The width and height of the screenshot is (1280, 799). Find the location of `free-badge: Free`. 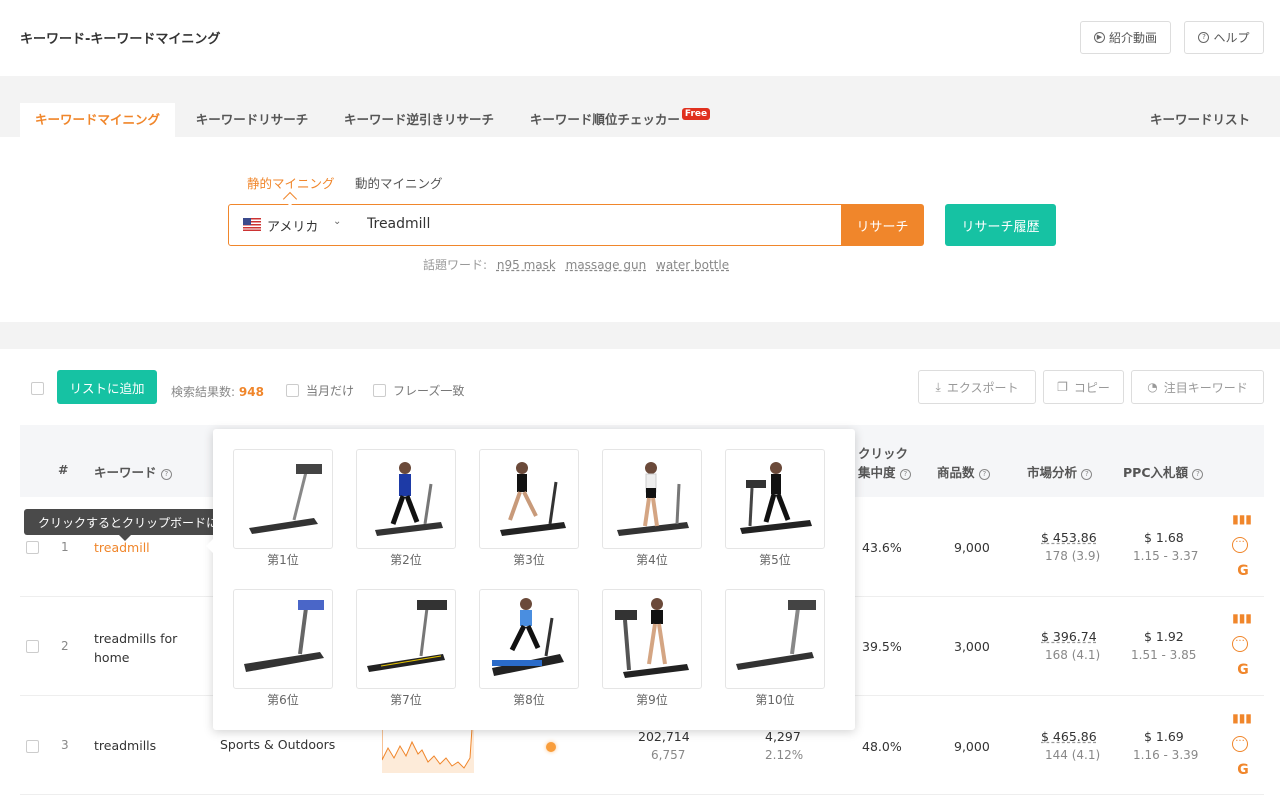

free-badge: Free is located at coordinates (696, 114).